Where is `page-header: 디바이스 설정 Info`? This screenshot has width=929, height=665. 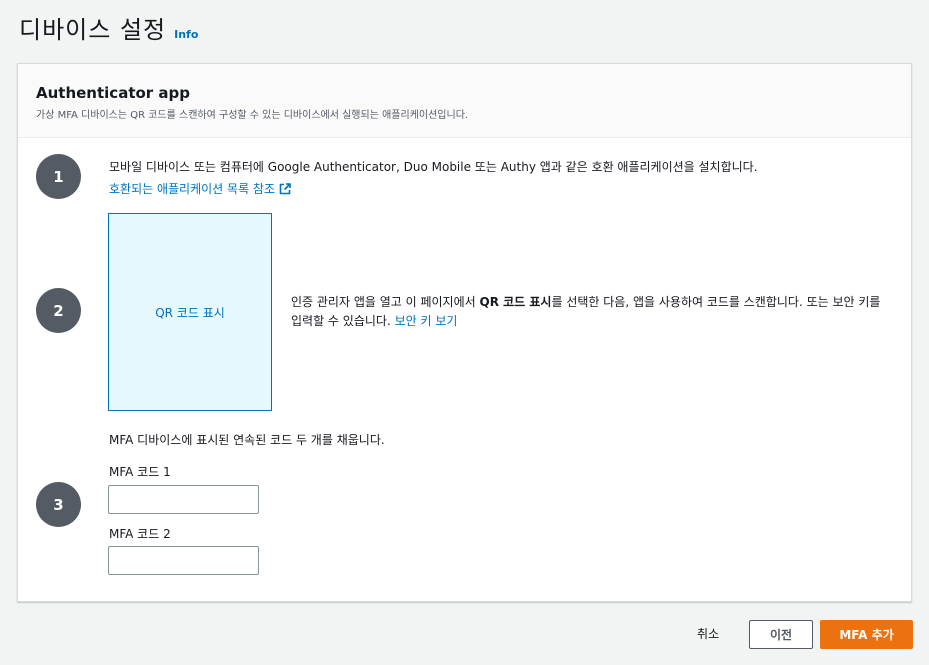
page-header: 디바이스 설정 Info is located at coordinates (108, 27).